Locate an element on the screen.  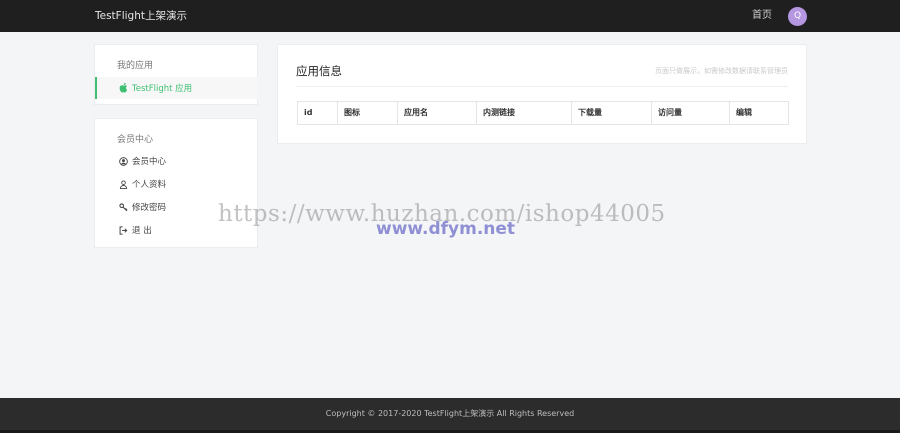
table-header-downloads: 下载量 is located at coordinates (612, 113).